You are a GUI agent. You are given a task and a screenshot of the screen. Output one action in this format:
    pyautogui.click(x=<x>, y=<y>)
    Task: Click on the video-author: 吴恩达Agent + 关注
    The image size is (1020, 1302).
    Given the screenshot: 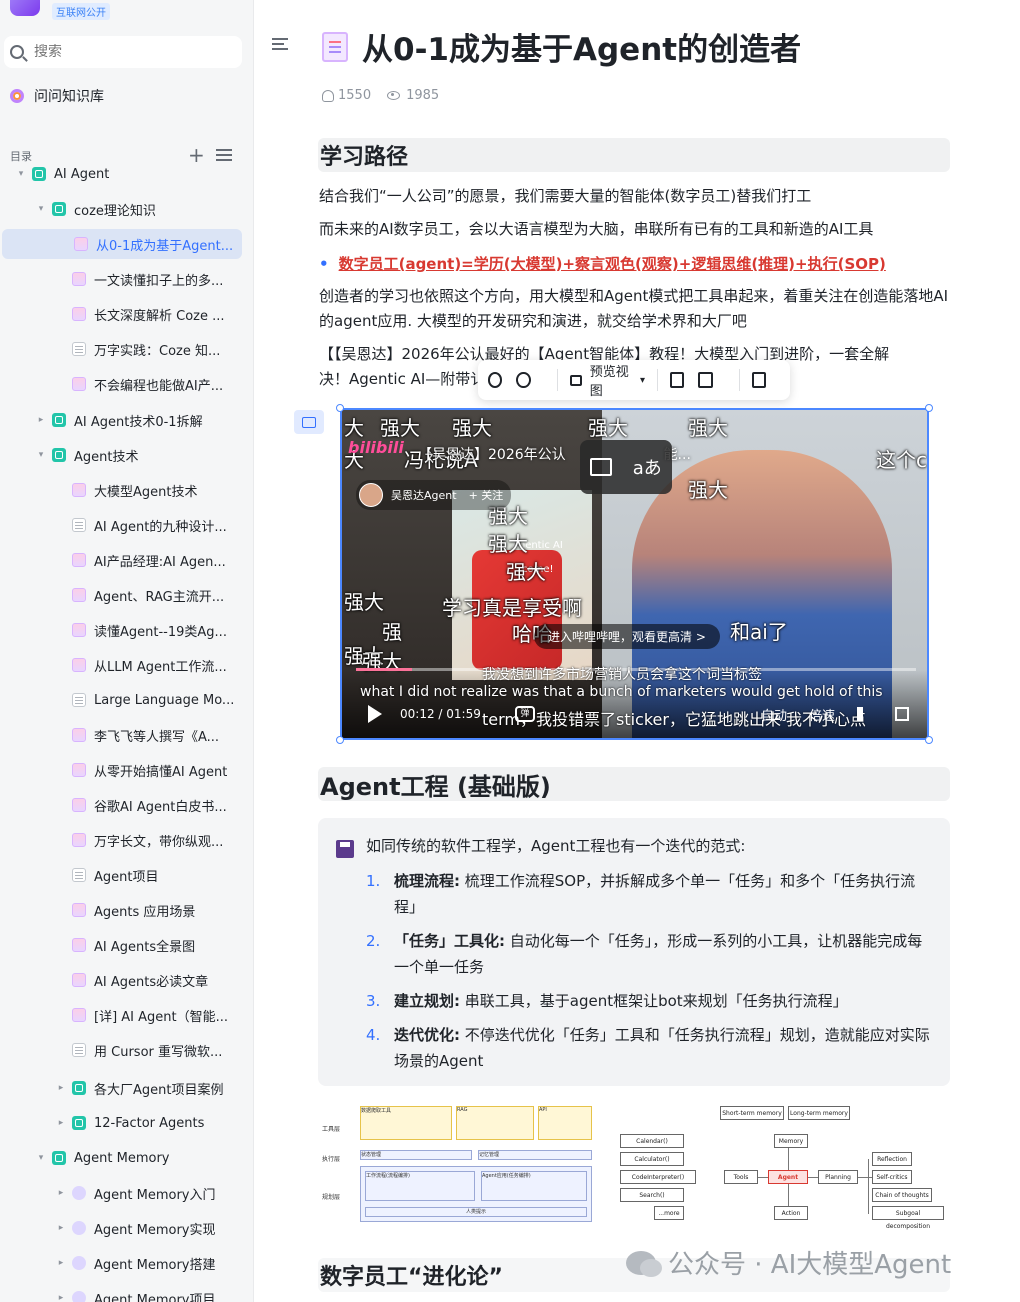 What is the action you would take?
    pyautogui.click(x=434, y=495)
    